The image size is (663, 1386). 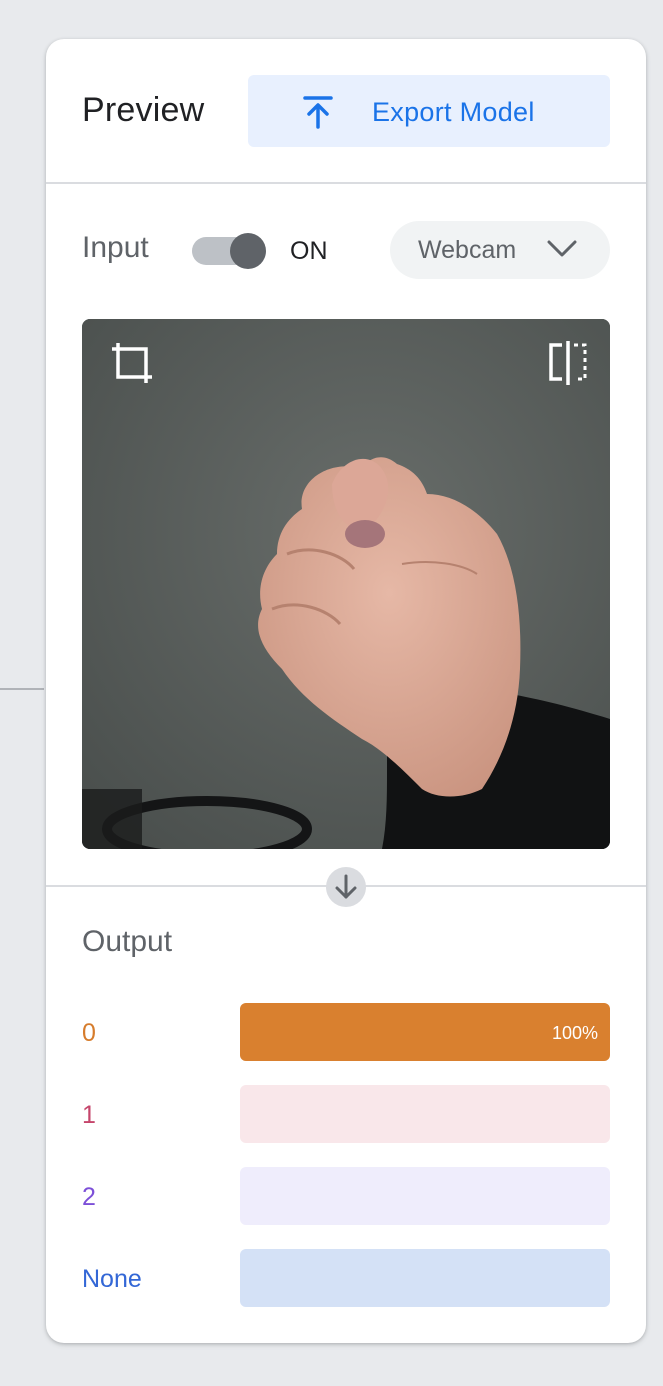 What do you see at coordinates (229, 251) in the screenshot?
I see `input-toggle` at bounding box center [229, 251].